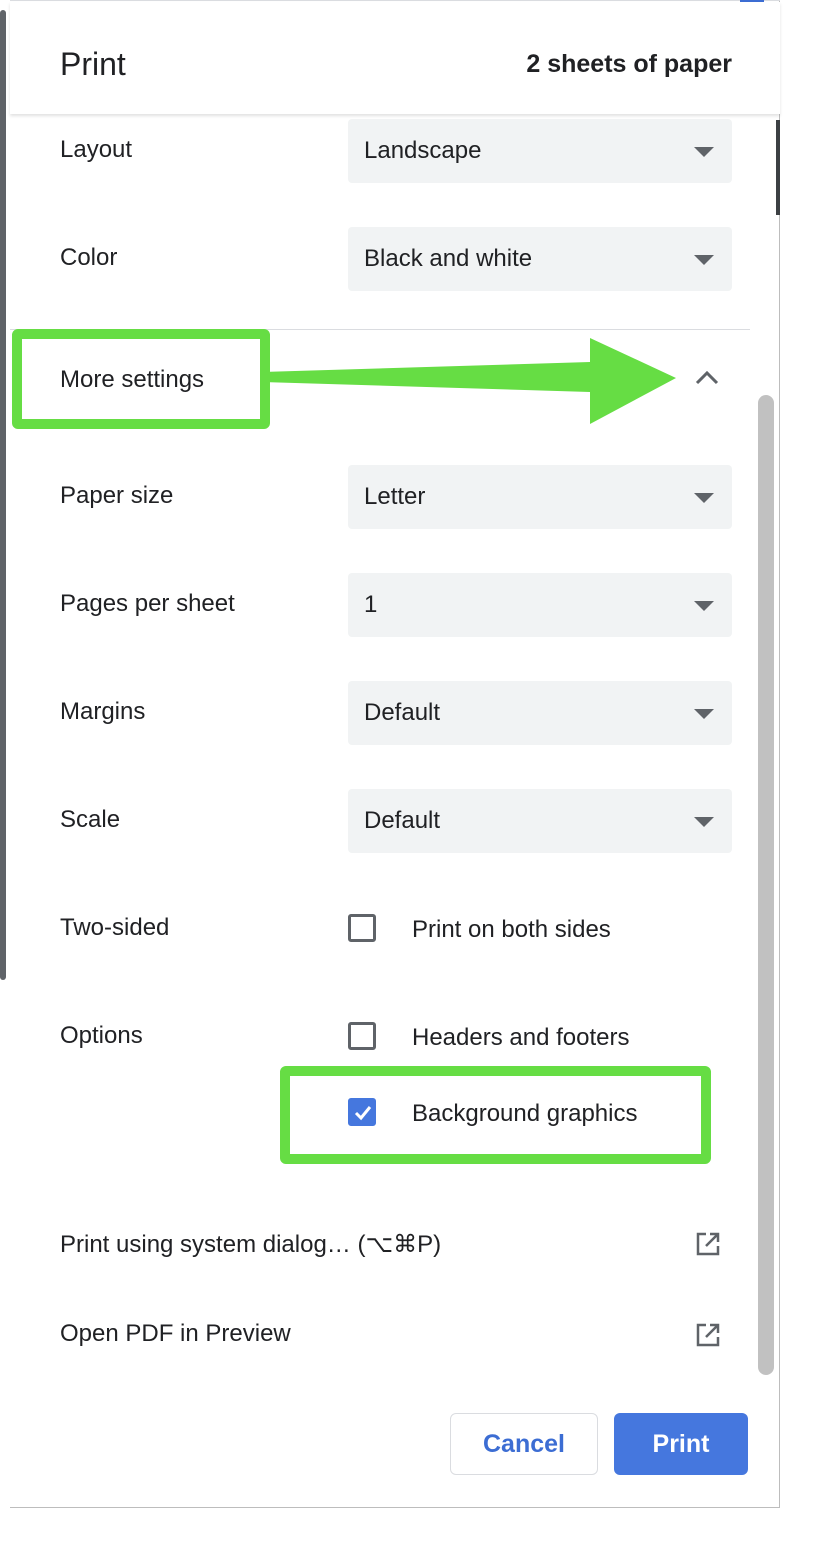  Describe the element at coordinates (175, 1334) in the screenshot. I see `open-pdf-link: Open PDF in Preview` at that location.